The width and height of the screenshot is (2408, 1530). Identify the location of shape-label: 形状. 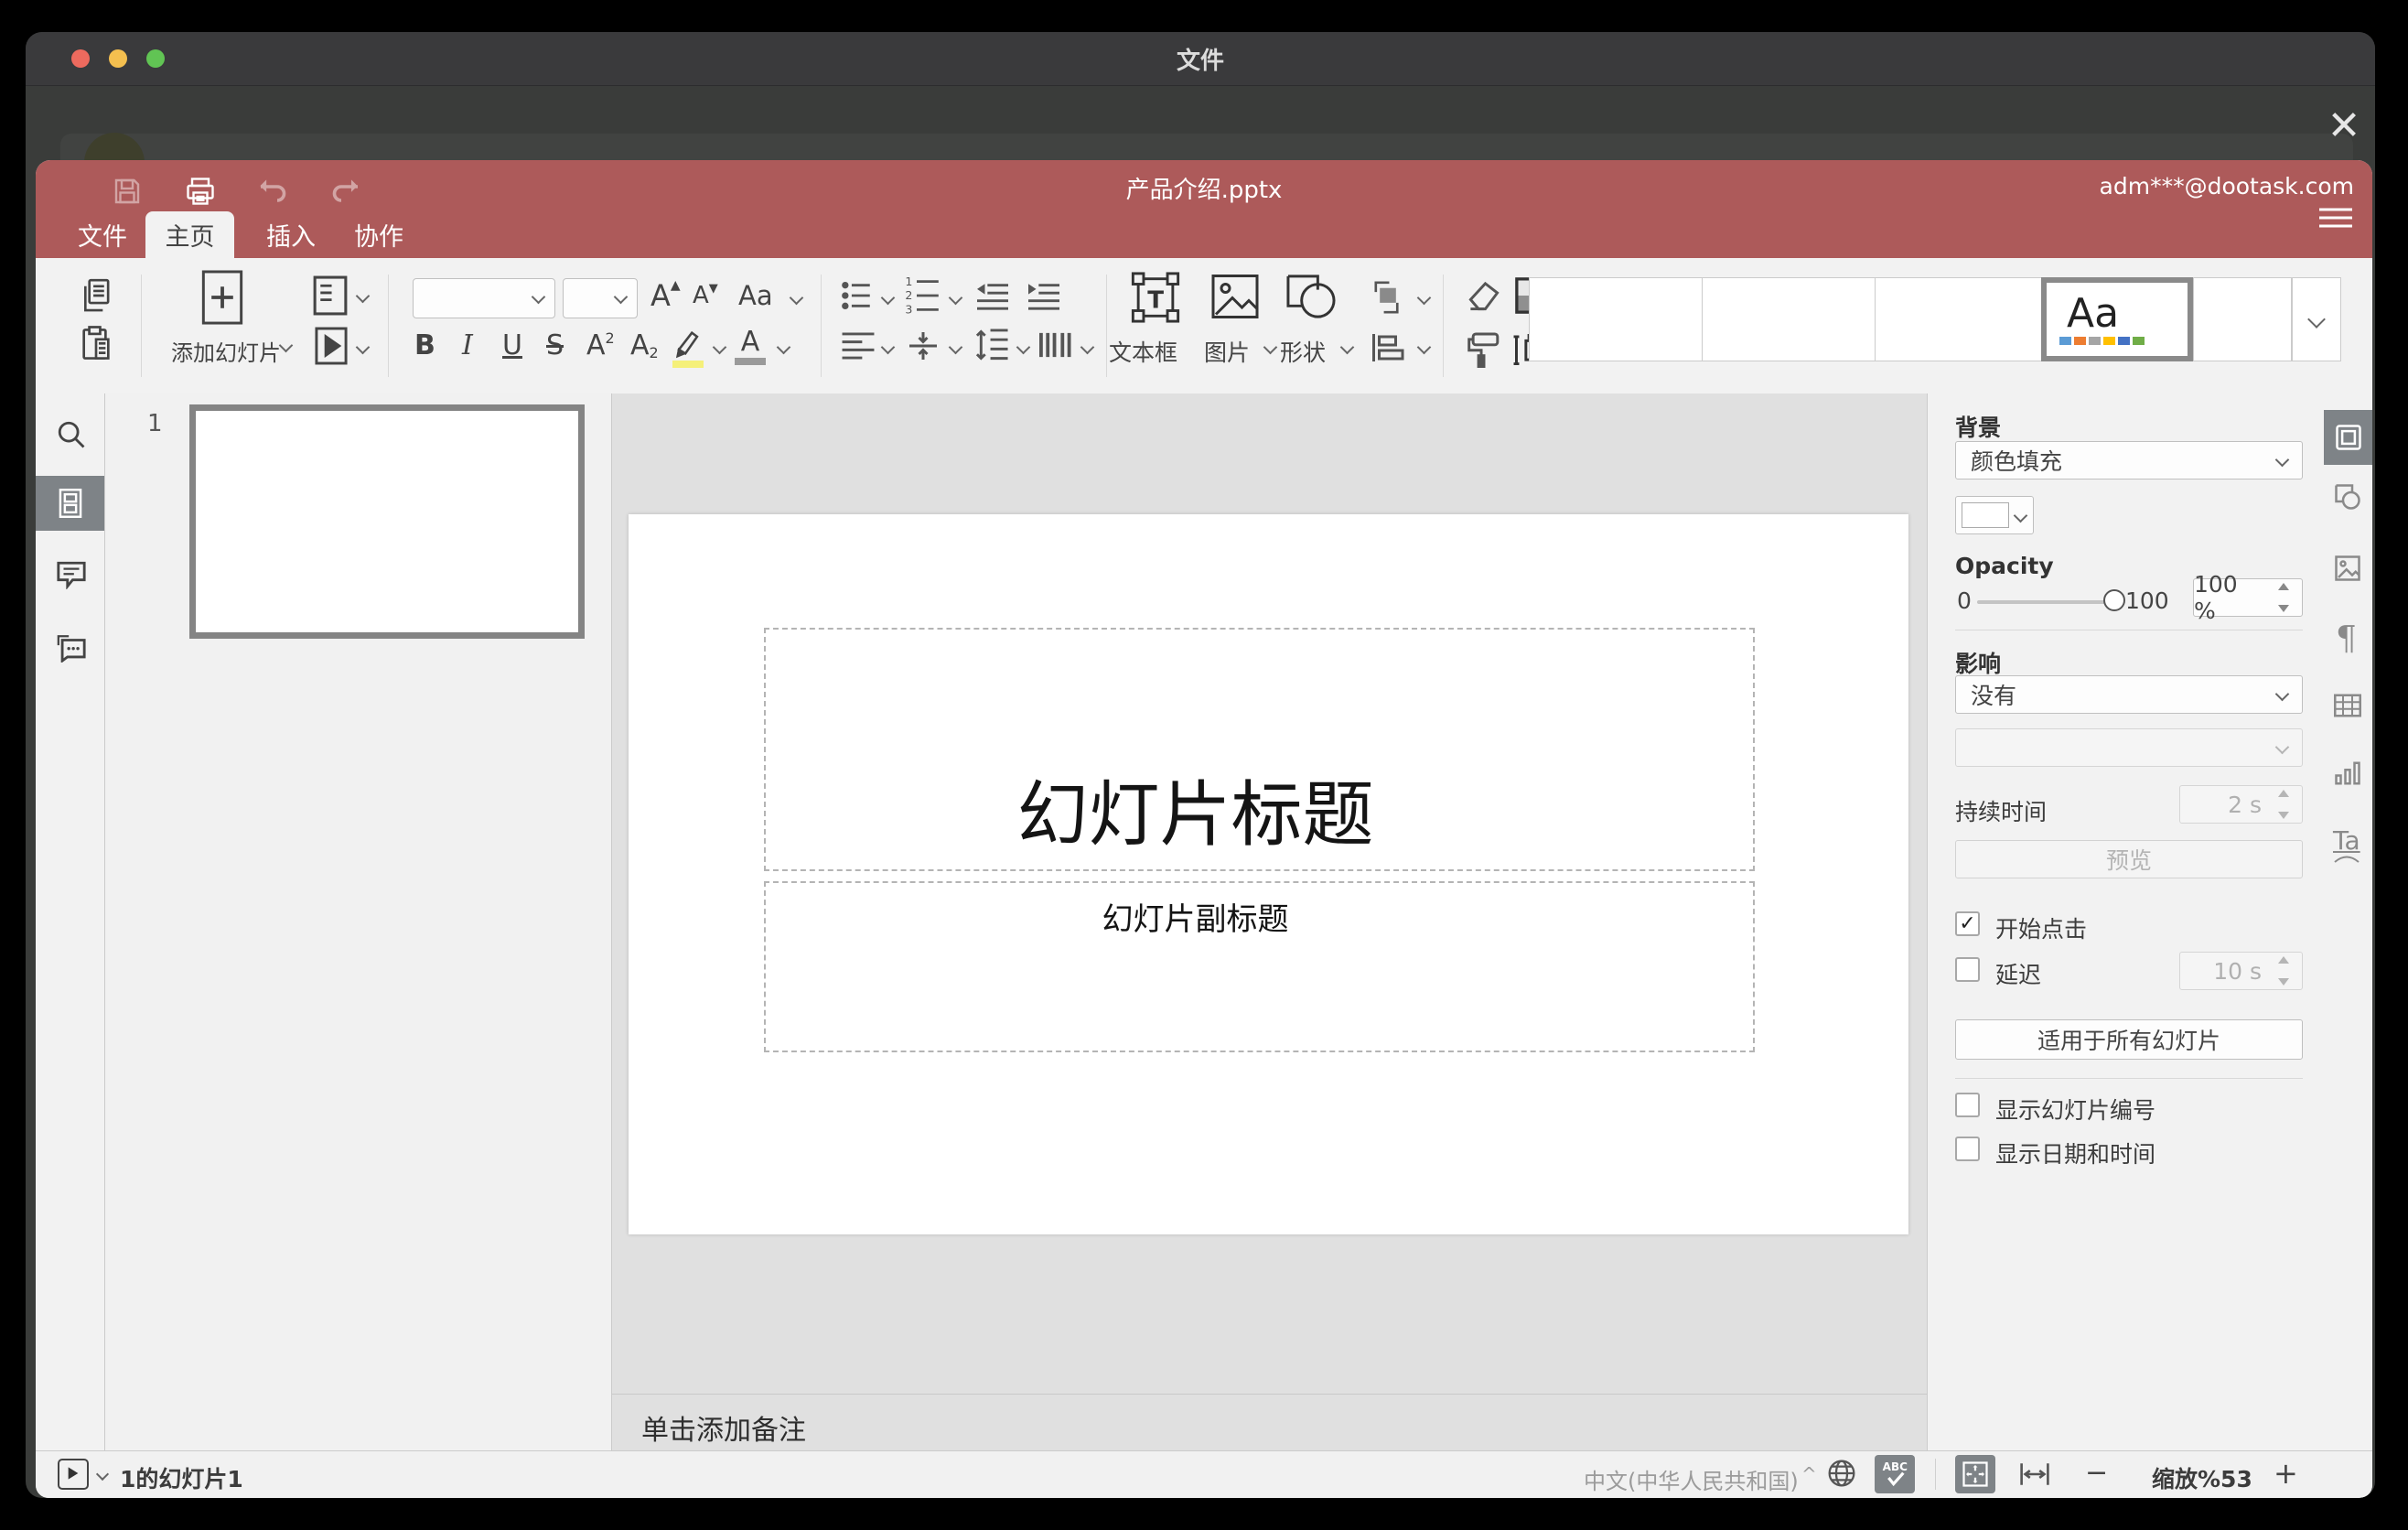
(1303, 351).